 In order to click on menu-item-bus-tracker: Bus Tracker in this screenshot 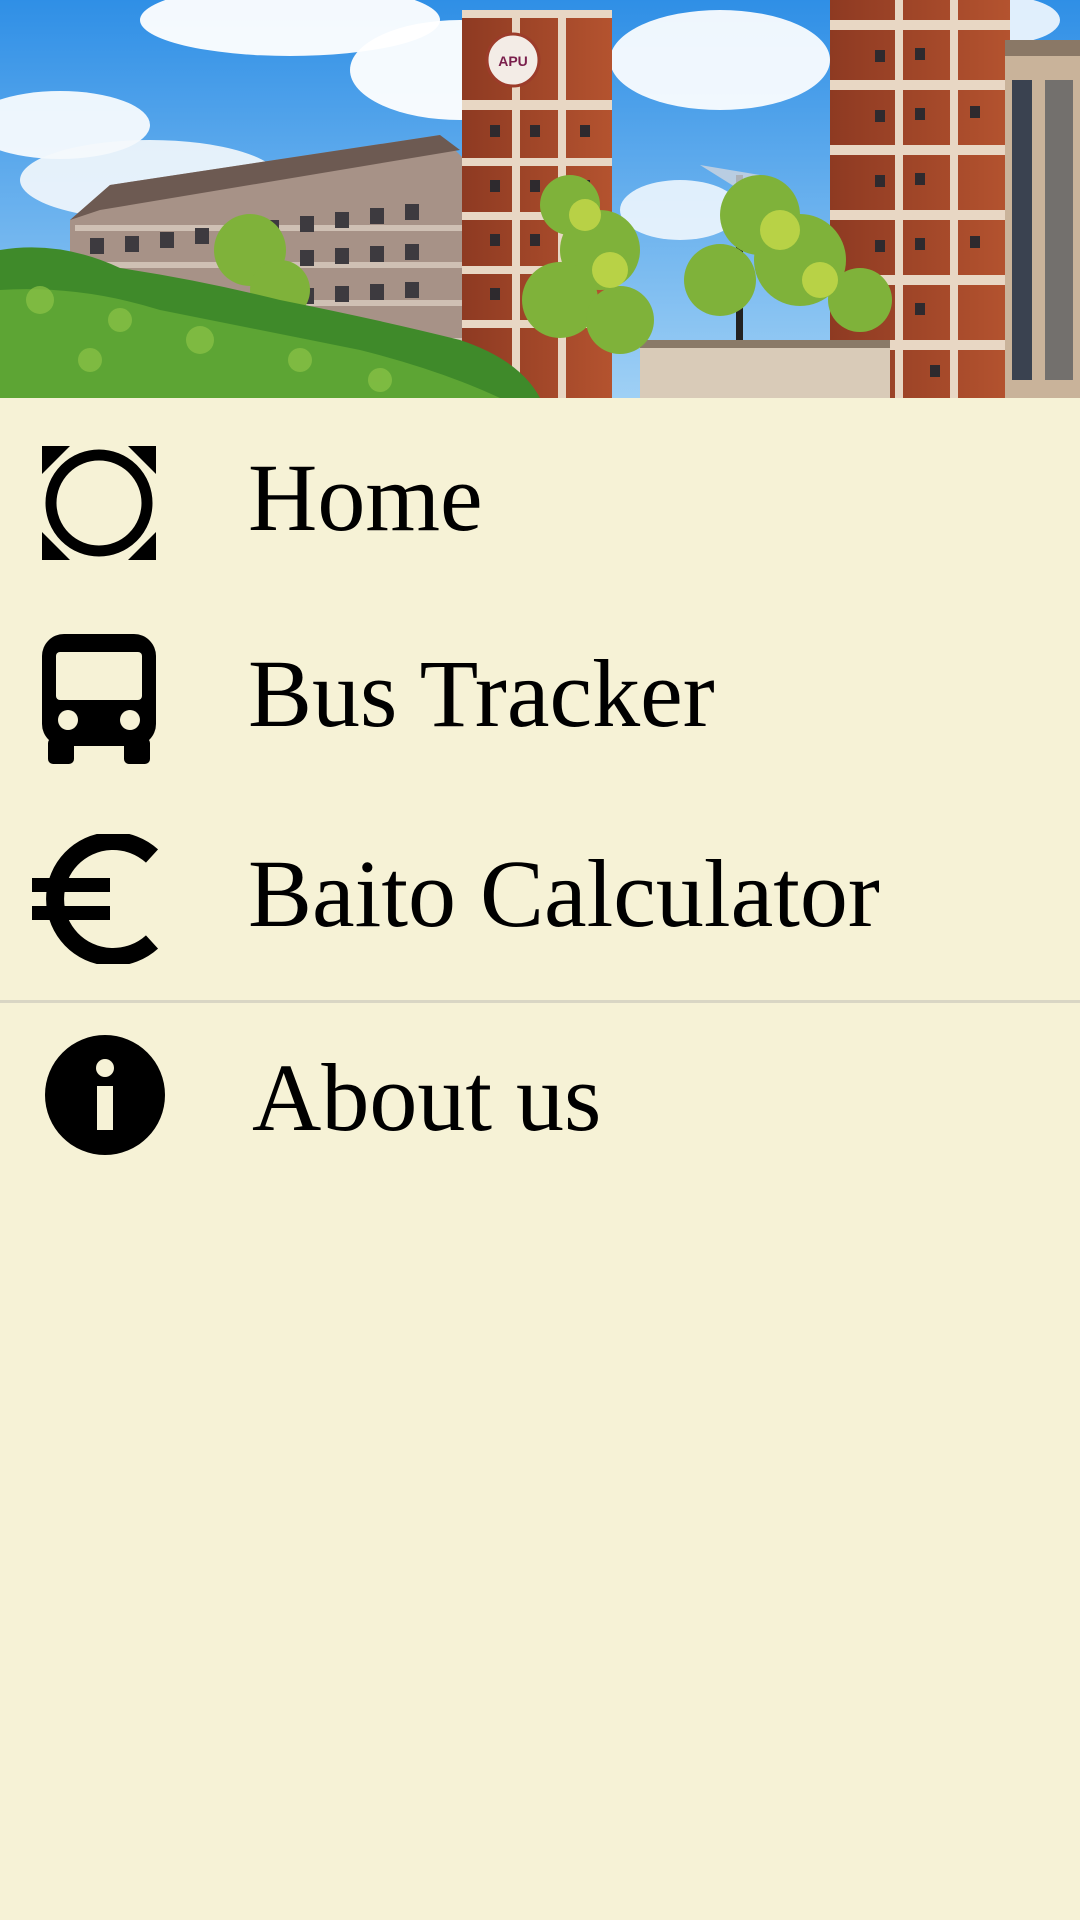, I will do `click(540, 694)`.